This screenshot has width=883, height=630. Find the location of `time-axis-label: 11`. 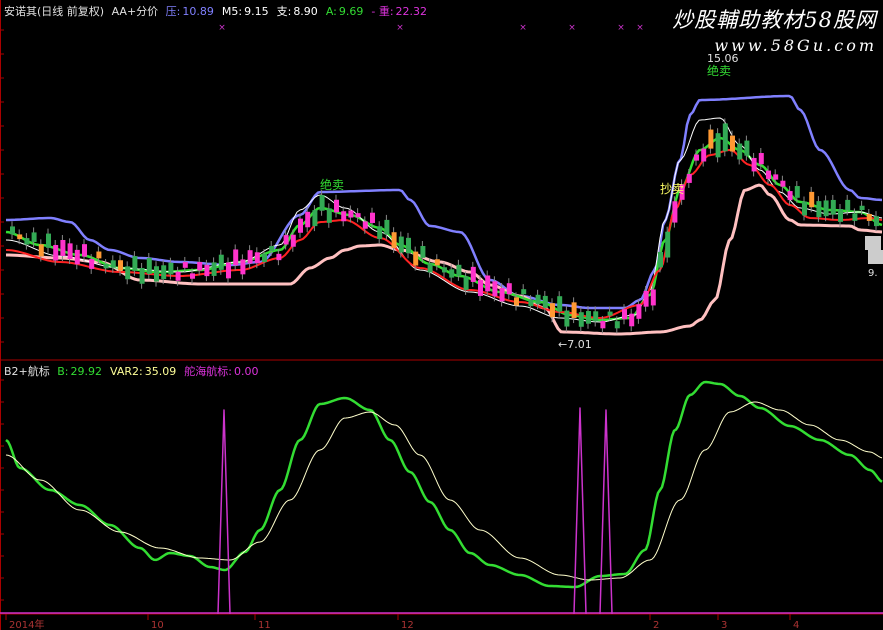

time-axis-label: 11 is located at coordinates (264, 625).